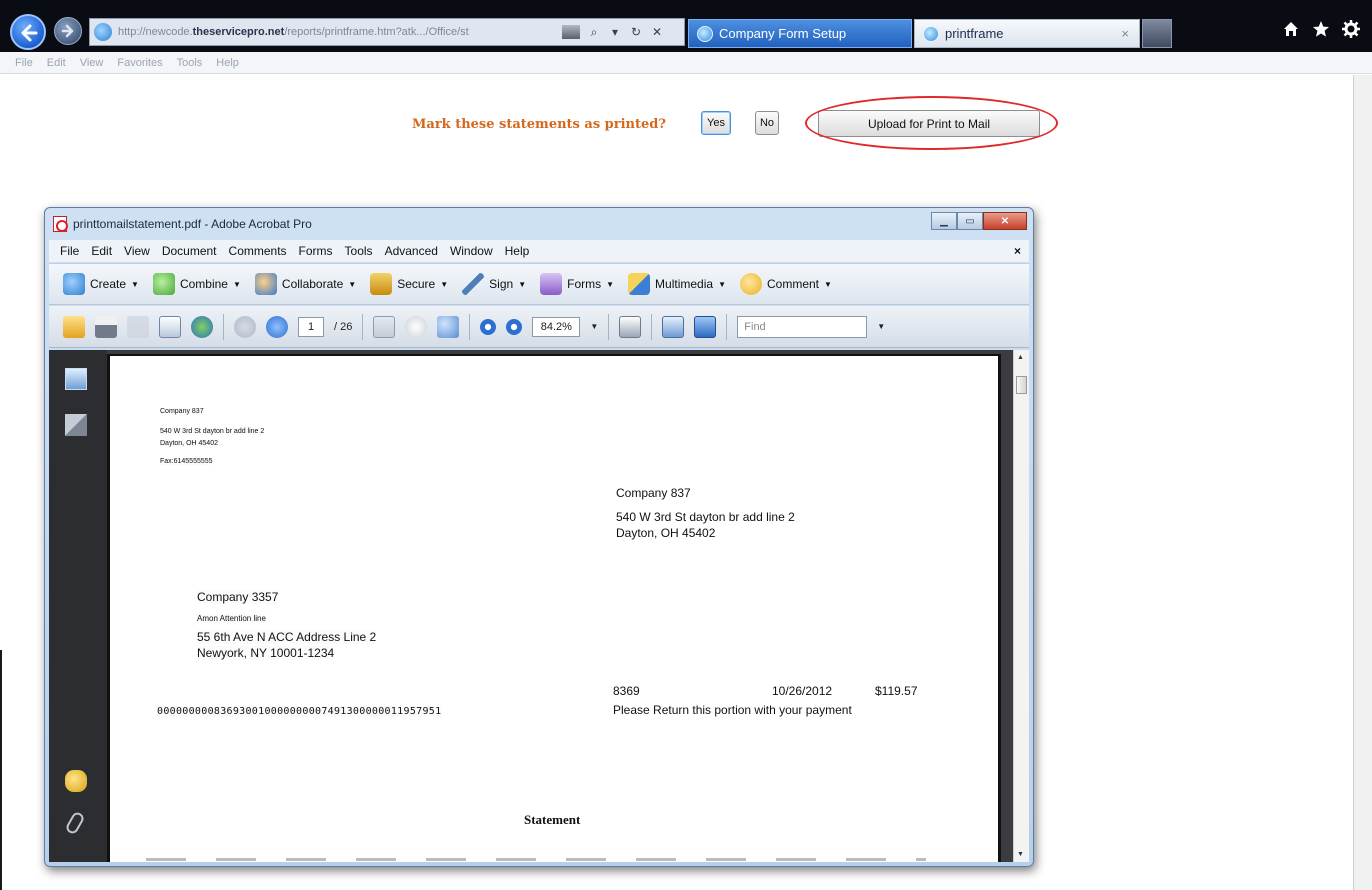 This screenshot has width=1372, height=890. I want to click on page-display-icon, so click(630, 326).